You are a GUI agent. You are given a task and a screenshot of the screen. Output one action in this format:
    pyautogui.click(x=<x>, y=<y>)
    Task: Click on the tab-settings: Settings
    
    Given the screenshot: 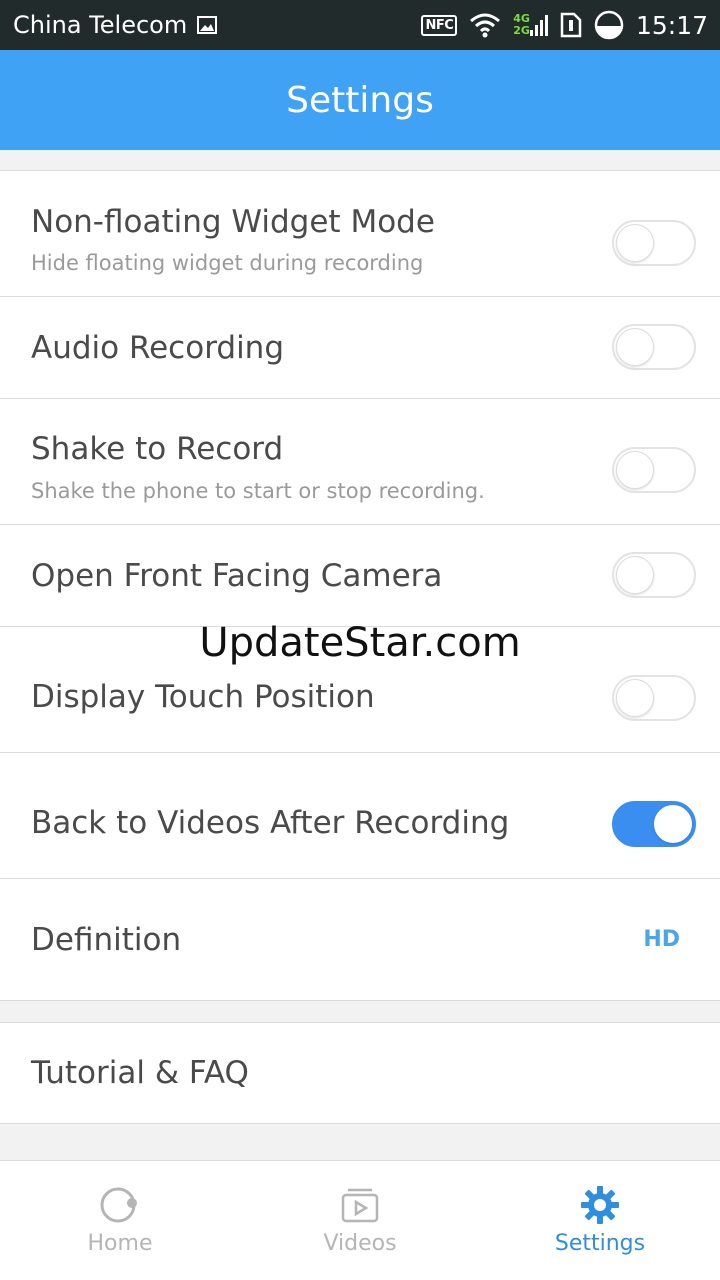 What is the action you would take?
    pyautogui.click(x=600, y=1220)
    